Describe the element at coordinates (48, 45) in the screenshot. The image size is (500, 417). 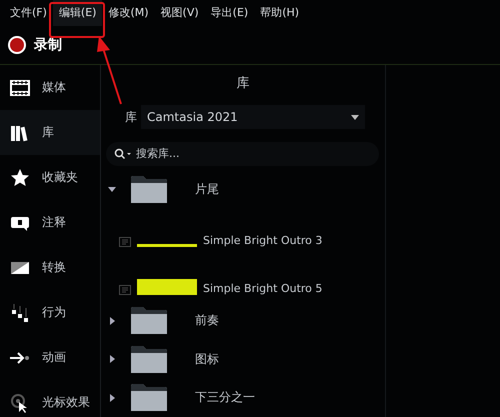
I see `record-label: 录制` at that location.